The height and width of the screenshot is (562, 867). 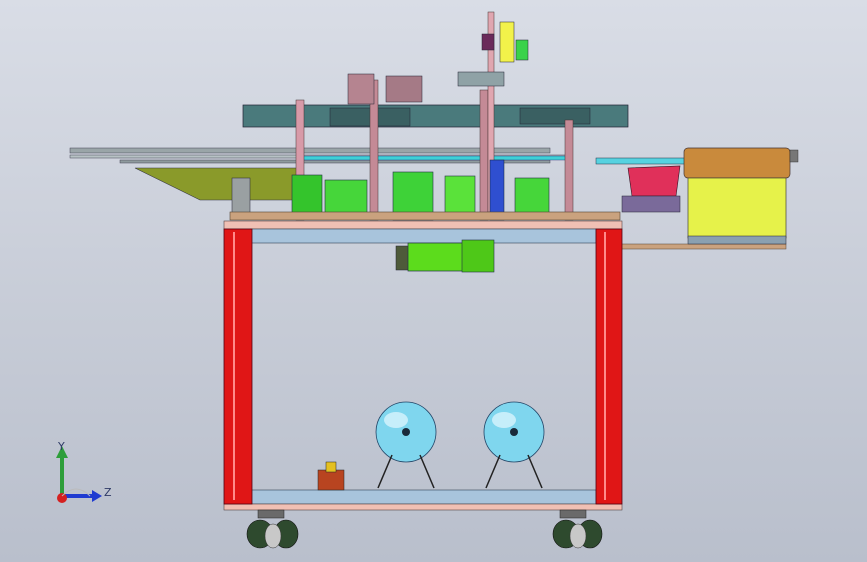 What do you see at coordinates (331, 476) in the screenshot?
I see `filter-regulator` at bounding box center [331, 476].